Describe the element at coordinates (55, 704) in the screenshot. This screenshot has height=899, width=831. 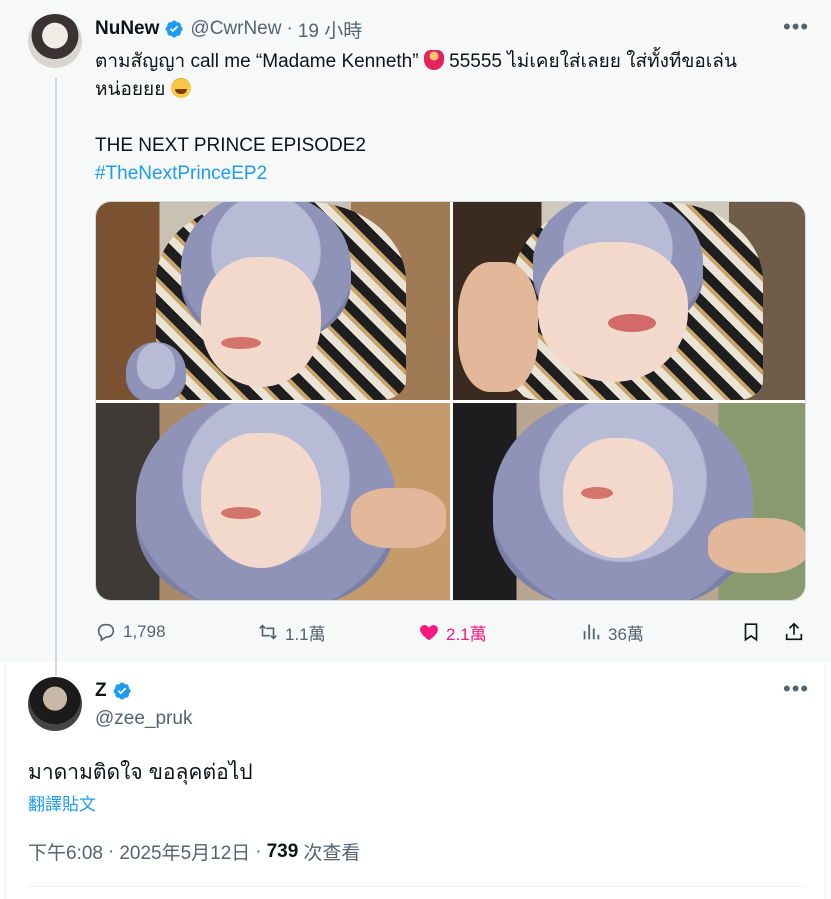
I see `reply-author-avatar` at that location.